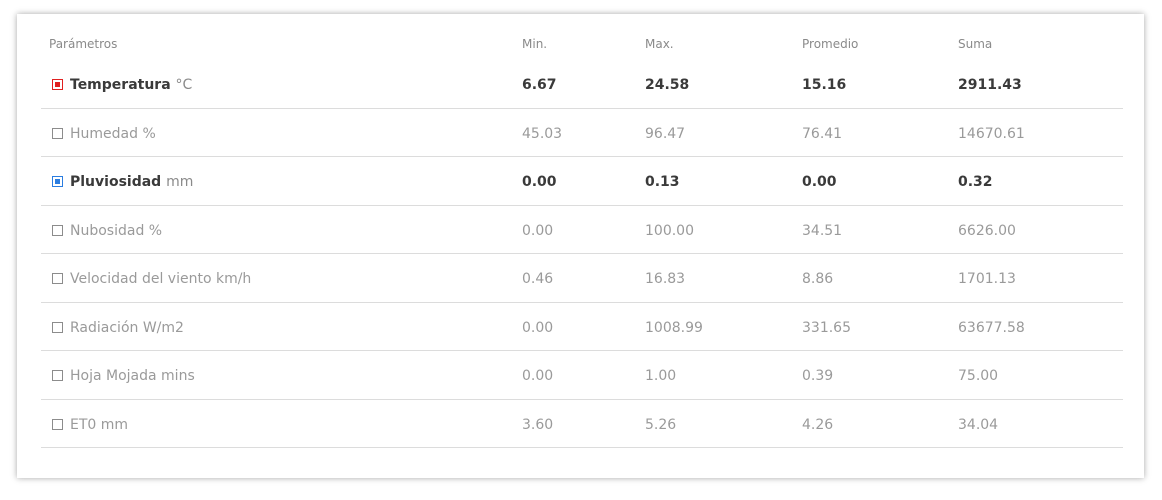 The height and width of the screenshot is (500, 1162). What do you see at coordinates (975, 44) in the screenshot?
I see `header-sum: Suma` at bounding box center [975, 44].